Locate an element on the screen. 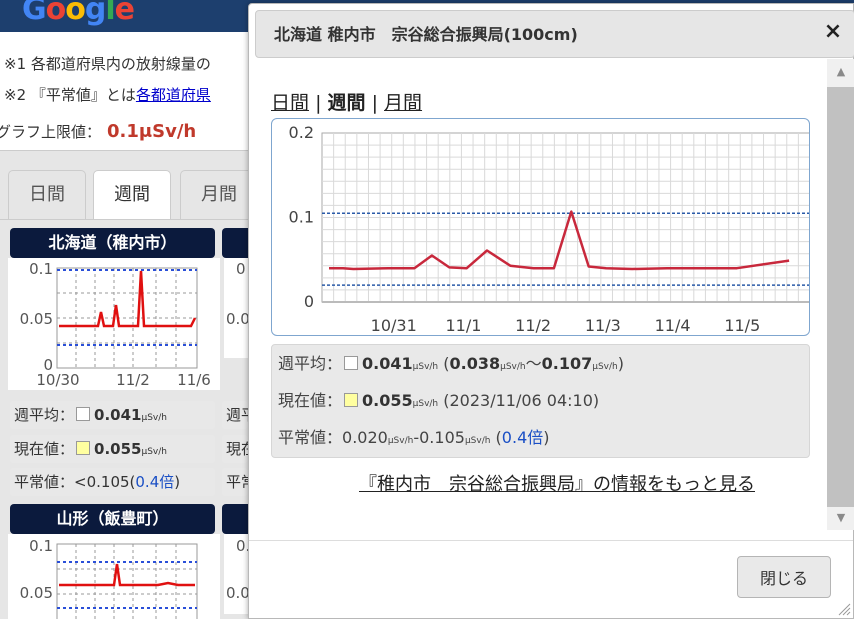 The height and width of the screenshot is (619, 854). bg-tab-daily: 日間 is located at coordinates (47, 195).